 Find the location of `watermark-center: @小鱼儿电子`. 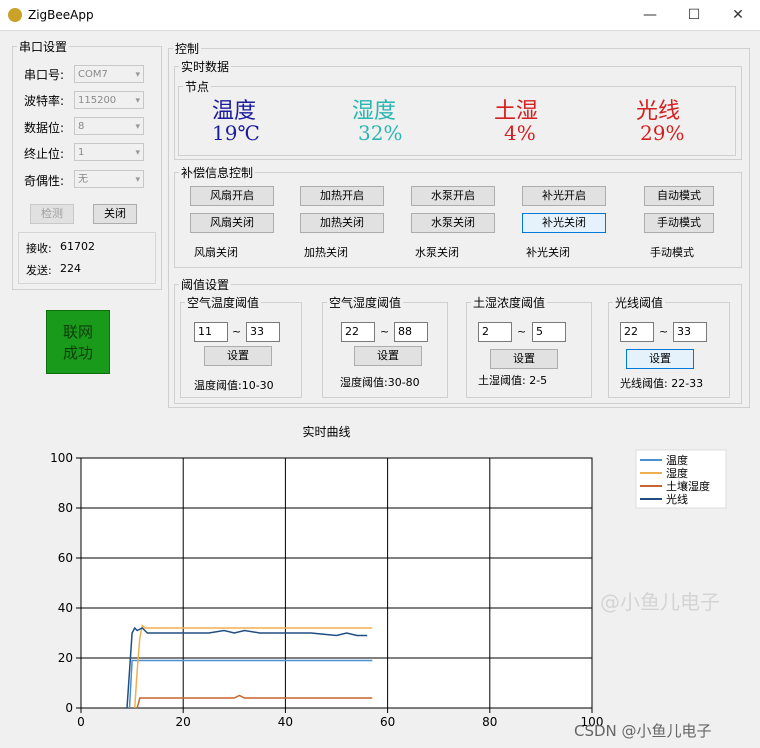

watermark-center: @小鱼儿电子 is located at coordinates (660, 602).